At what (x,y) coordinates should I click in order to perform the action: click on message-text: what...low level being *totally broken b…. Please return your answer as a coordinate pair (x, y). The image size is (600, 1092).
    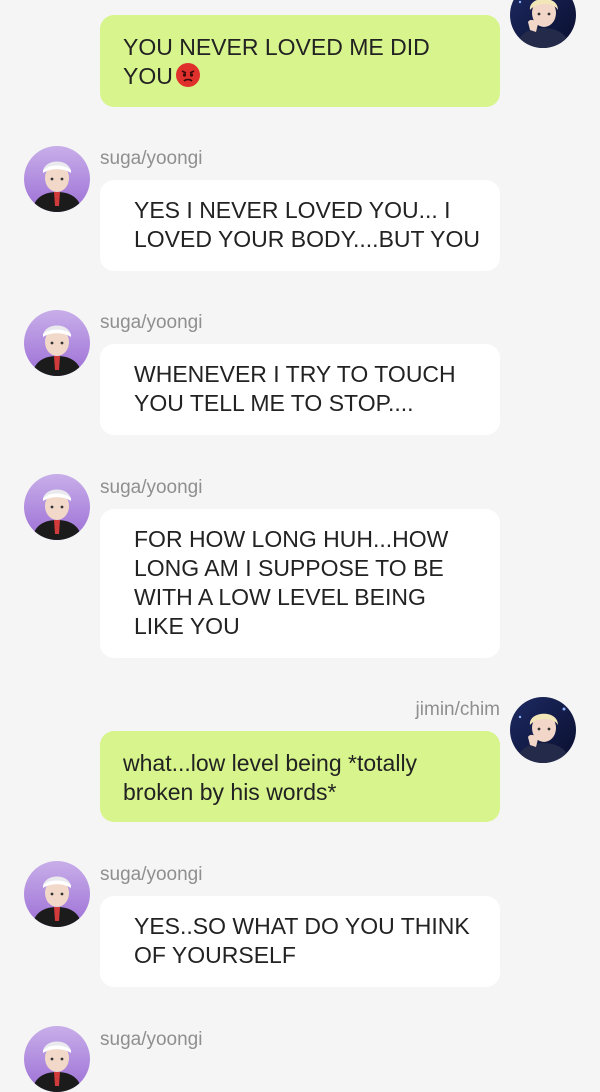
    Looking at the image, I should click on (270, 777).